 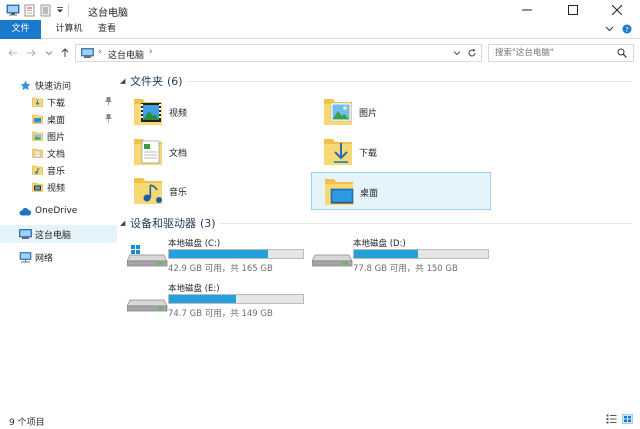 What do you see at coordinates (208, 223) in the screenshot?
I see `group-count: (3)` at bounding box center [208, 223].